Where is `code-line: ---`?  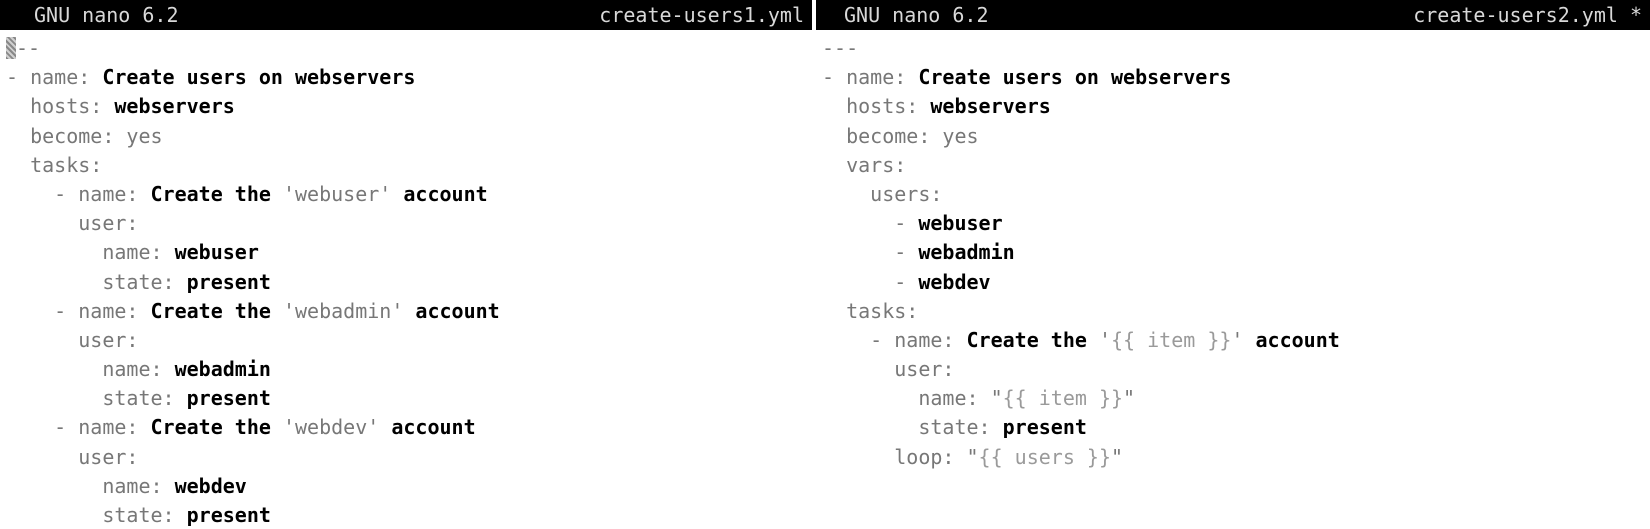 code-line: --- is located at coordinates (1236, 48).